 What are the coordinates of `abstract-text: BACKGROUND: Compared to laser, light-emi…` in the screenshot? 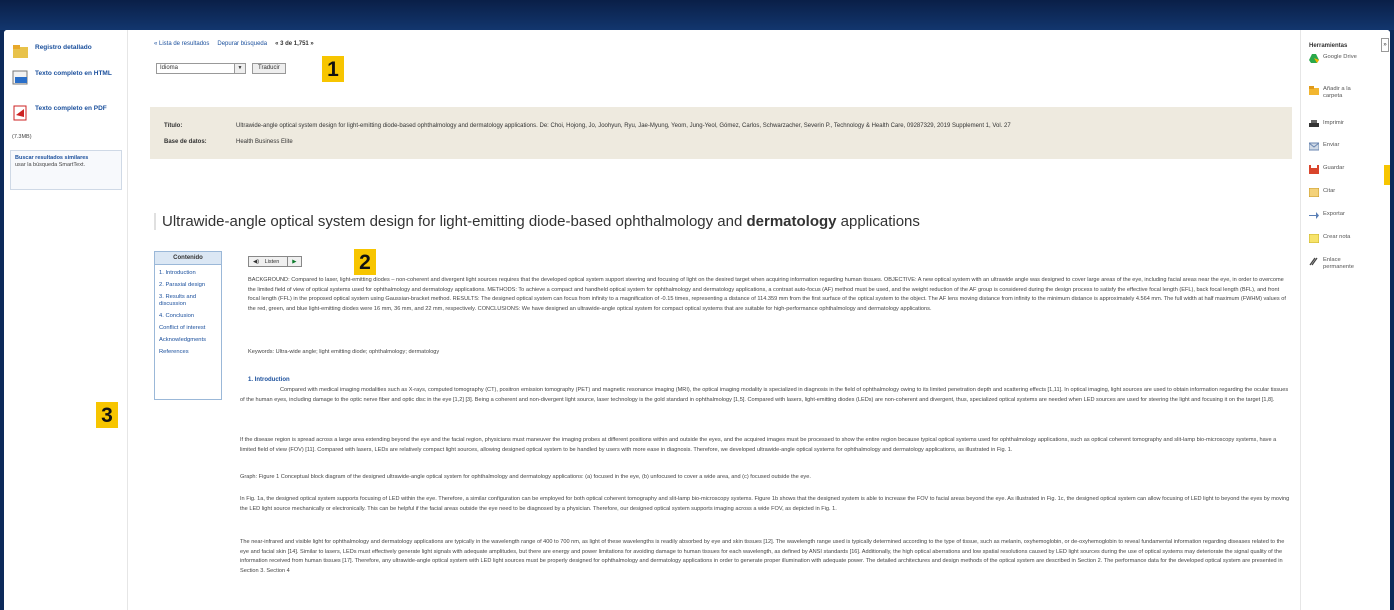 It's located at (767, 294).